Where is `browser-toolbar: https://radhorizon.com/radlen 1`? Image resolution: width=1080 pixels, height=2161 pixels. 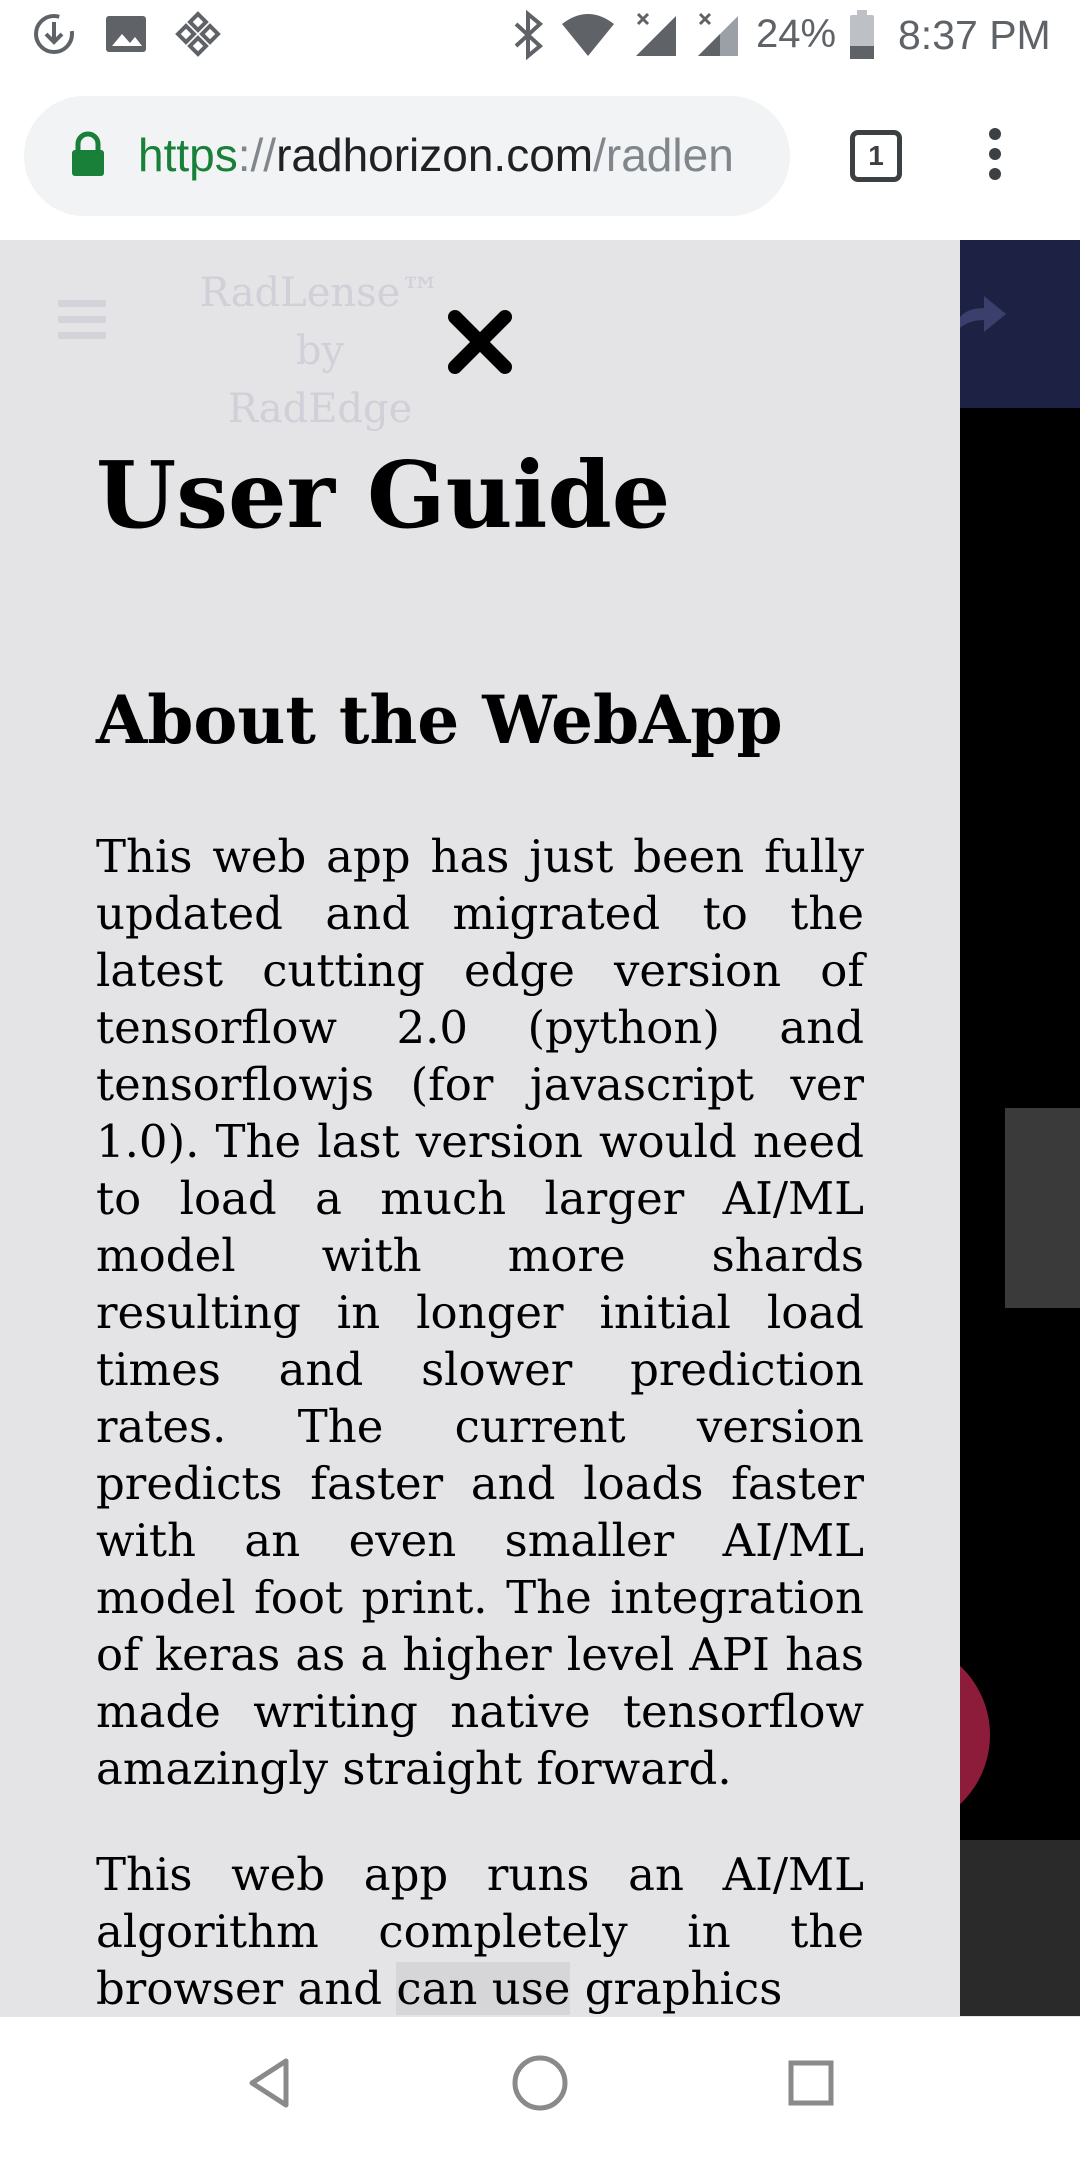 browser-toolbar: https://radhorizon.com/radlen 1 is located at coordinates (540, 156).